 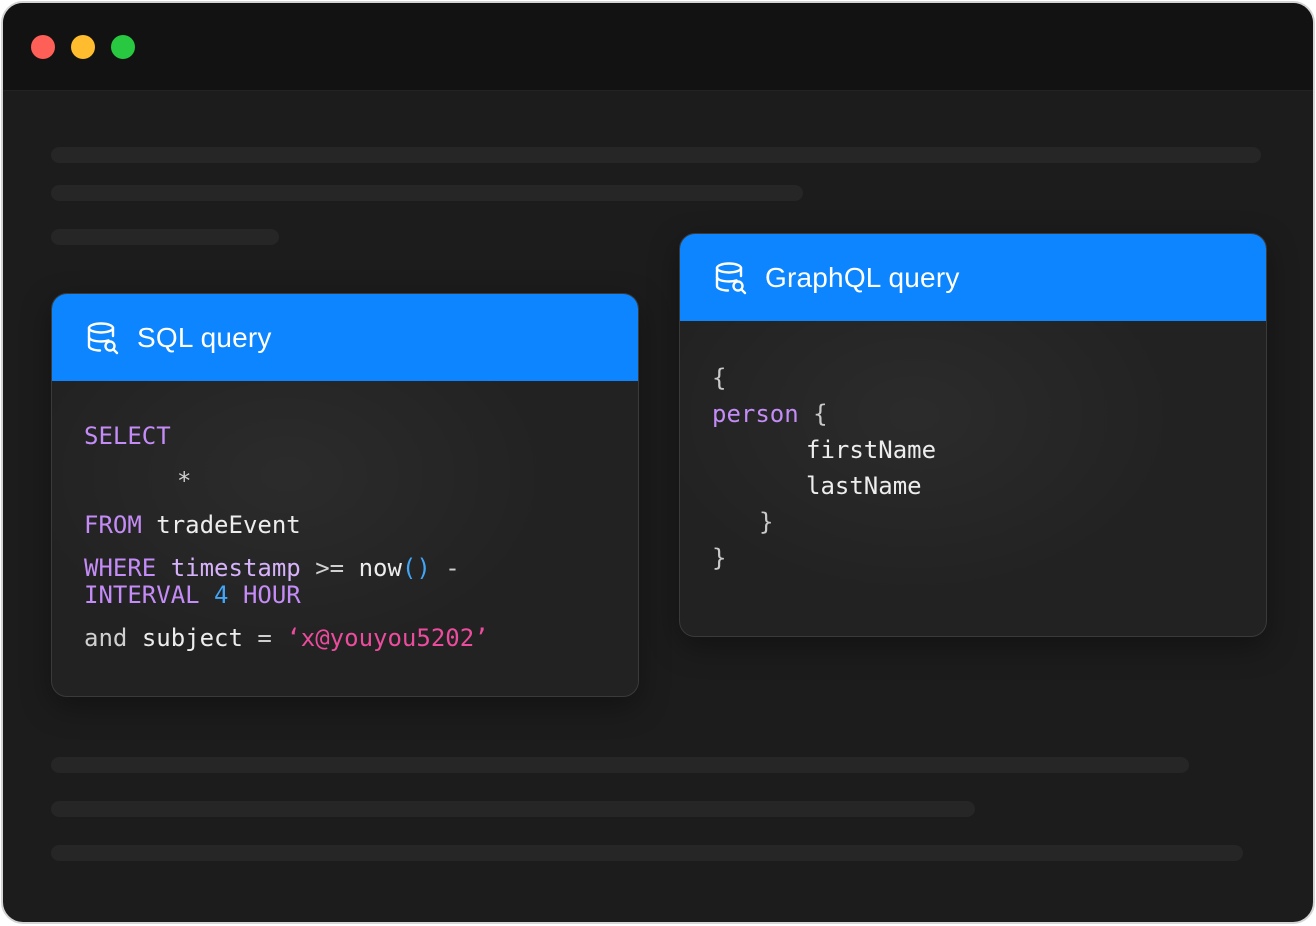 I want to click on sql-keyword: INTERVAL, so click(x=142, y=595).